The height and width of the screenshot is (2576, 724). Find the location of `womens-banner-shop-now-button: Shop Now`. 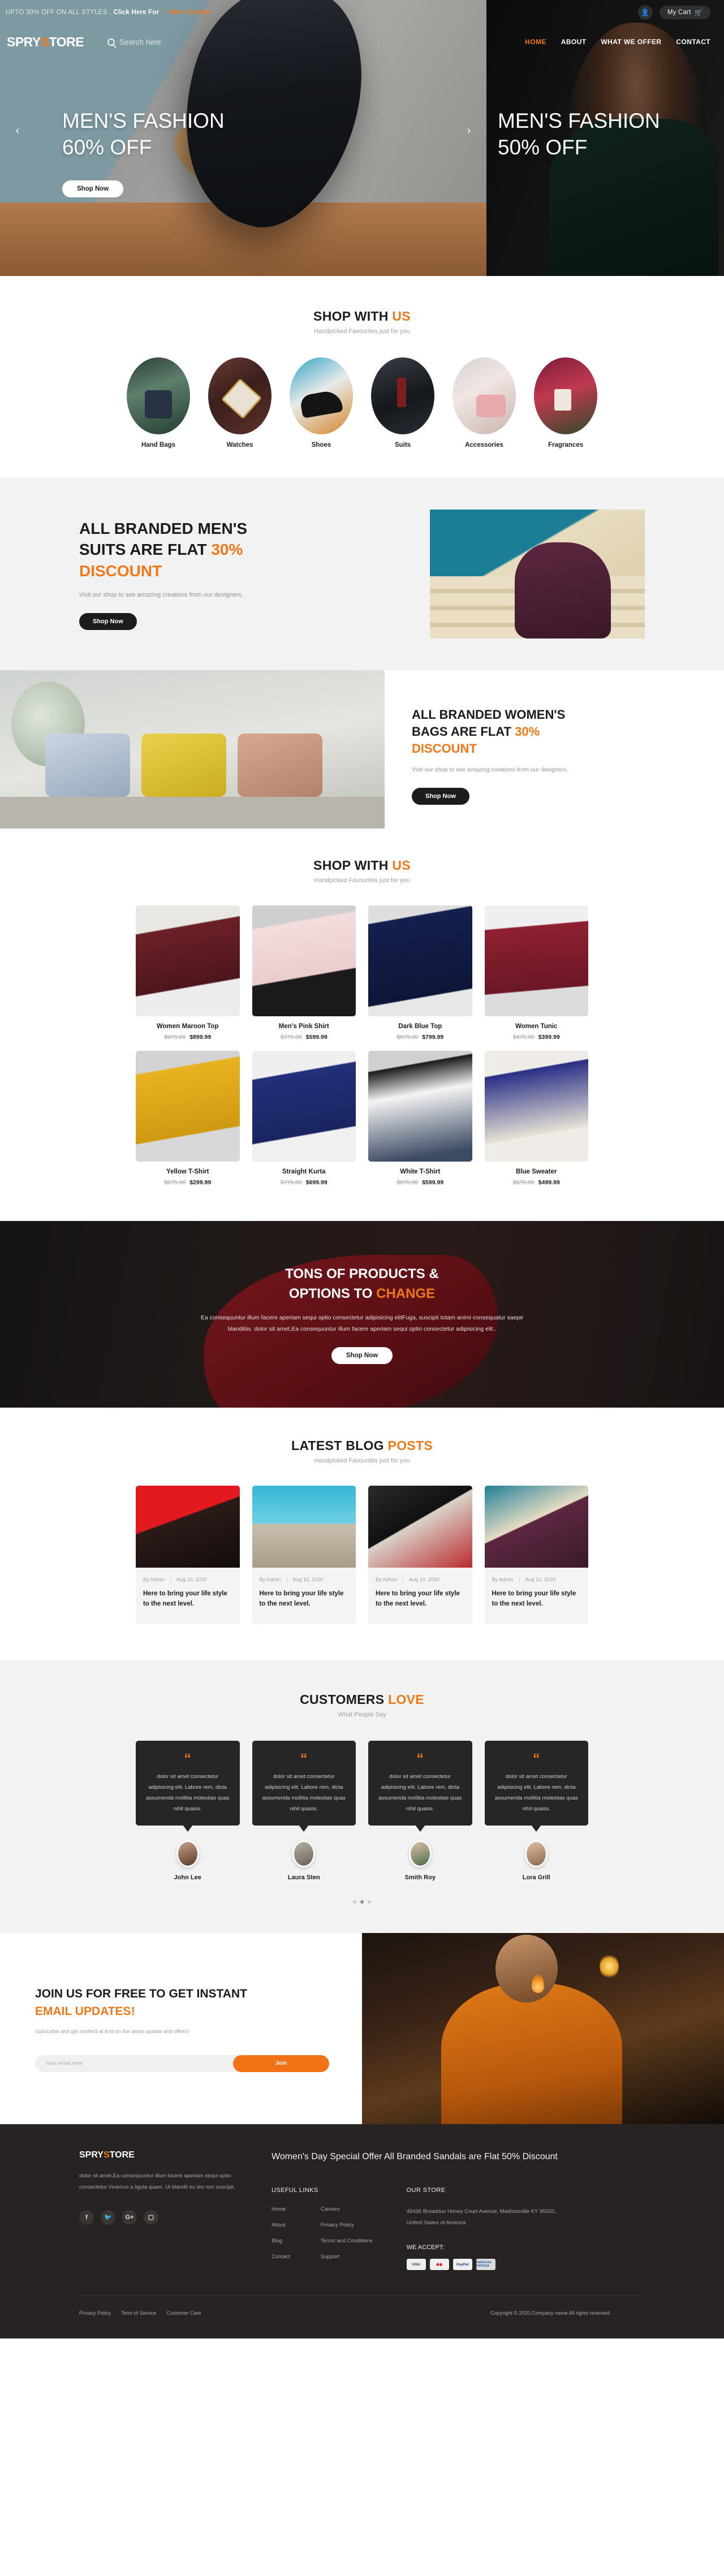

womens-banner-shop-now-button: Shop Now is located at coordinates (440, 796).